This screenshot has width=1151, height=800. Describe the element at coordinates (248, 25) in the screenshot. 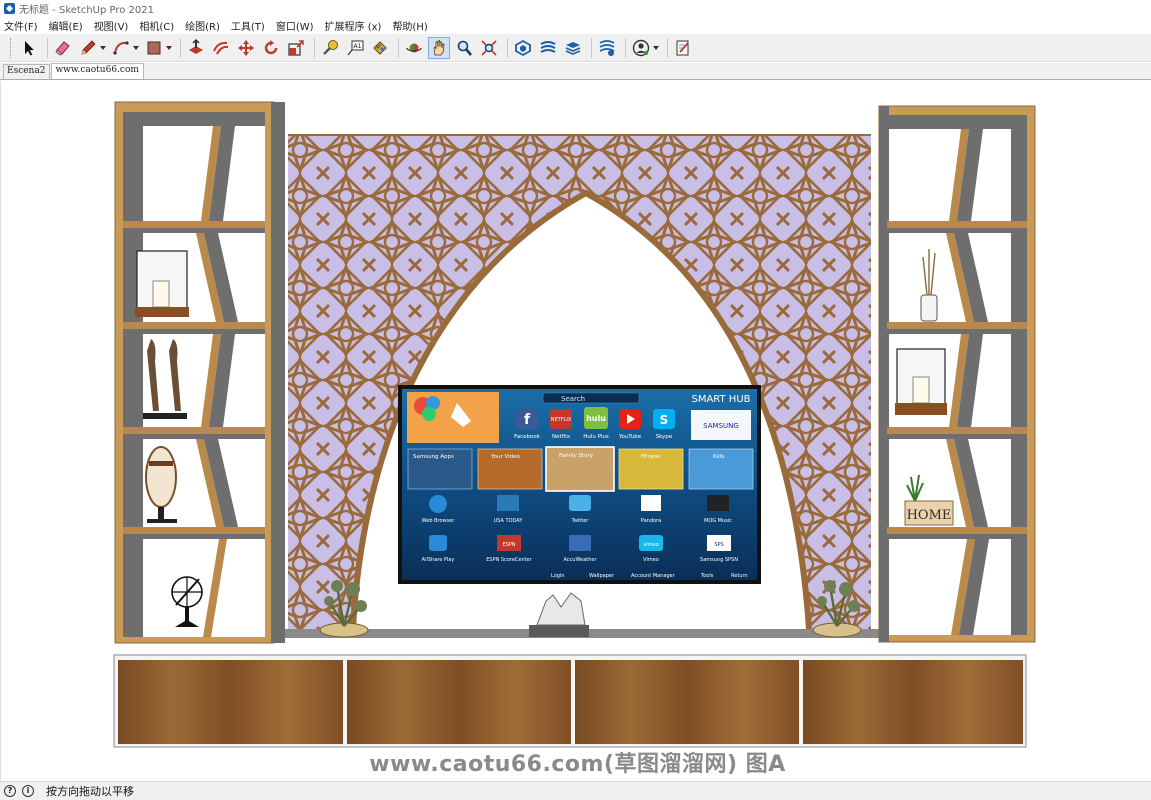

I see `menu-tools: 工具(T)` at that location.